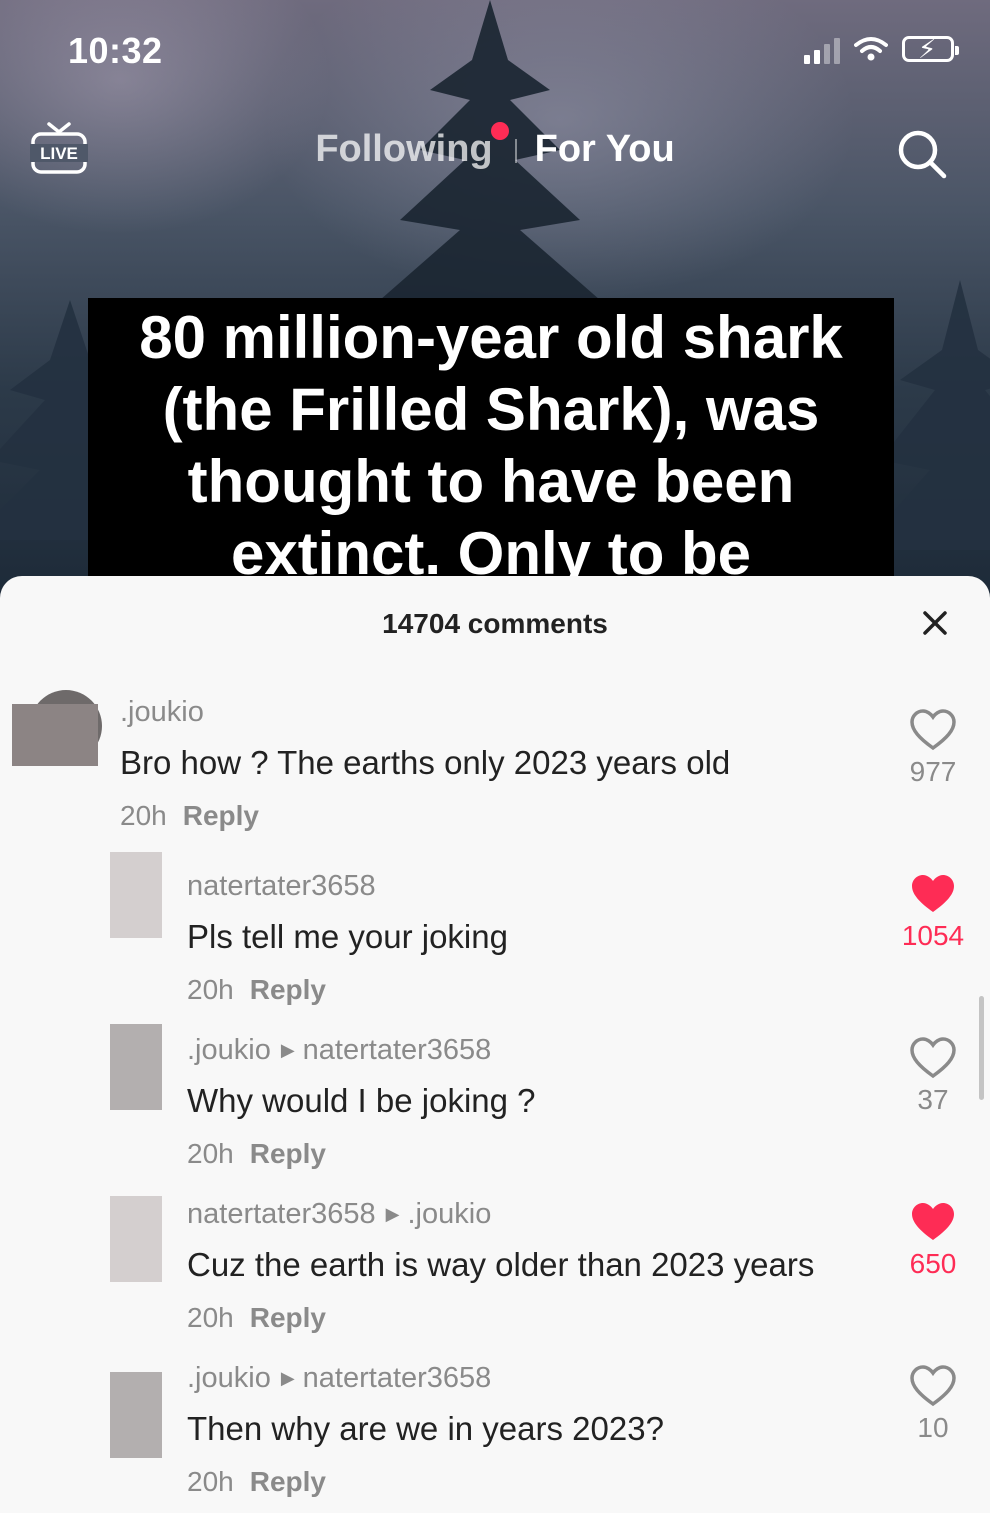 This screenshot has width=990, height=1513. I want to click on wifi-icon, so click(871, 49).